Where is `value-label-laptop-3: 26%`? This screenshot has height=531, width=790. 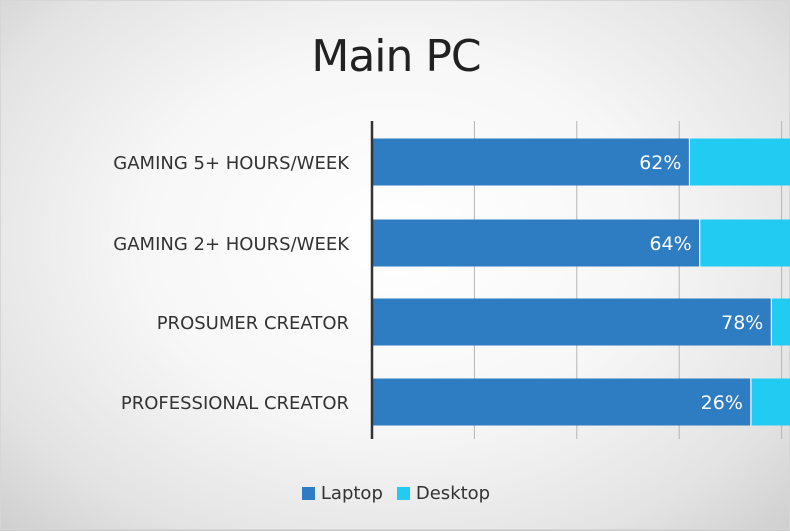 value-label-laptop-3: 26% is located at coordinates (722, 403).